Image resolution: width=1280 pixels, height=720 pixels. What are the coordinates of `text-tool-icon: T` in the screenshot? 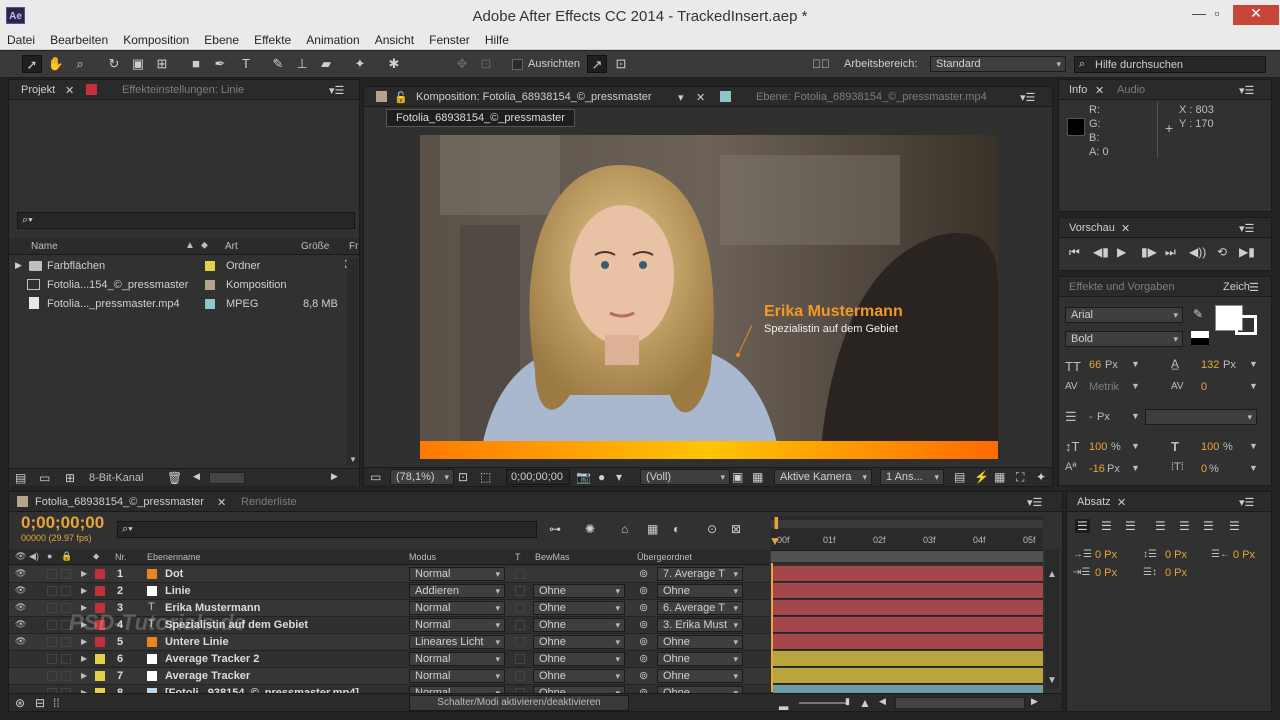 It's located at (246, 64).